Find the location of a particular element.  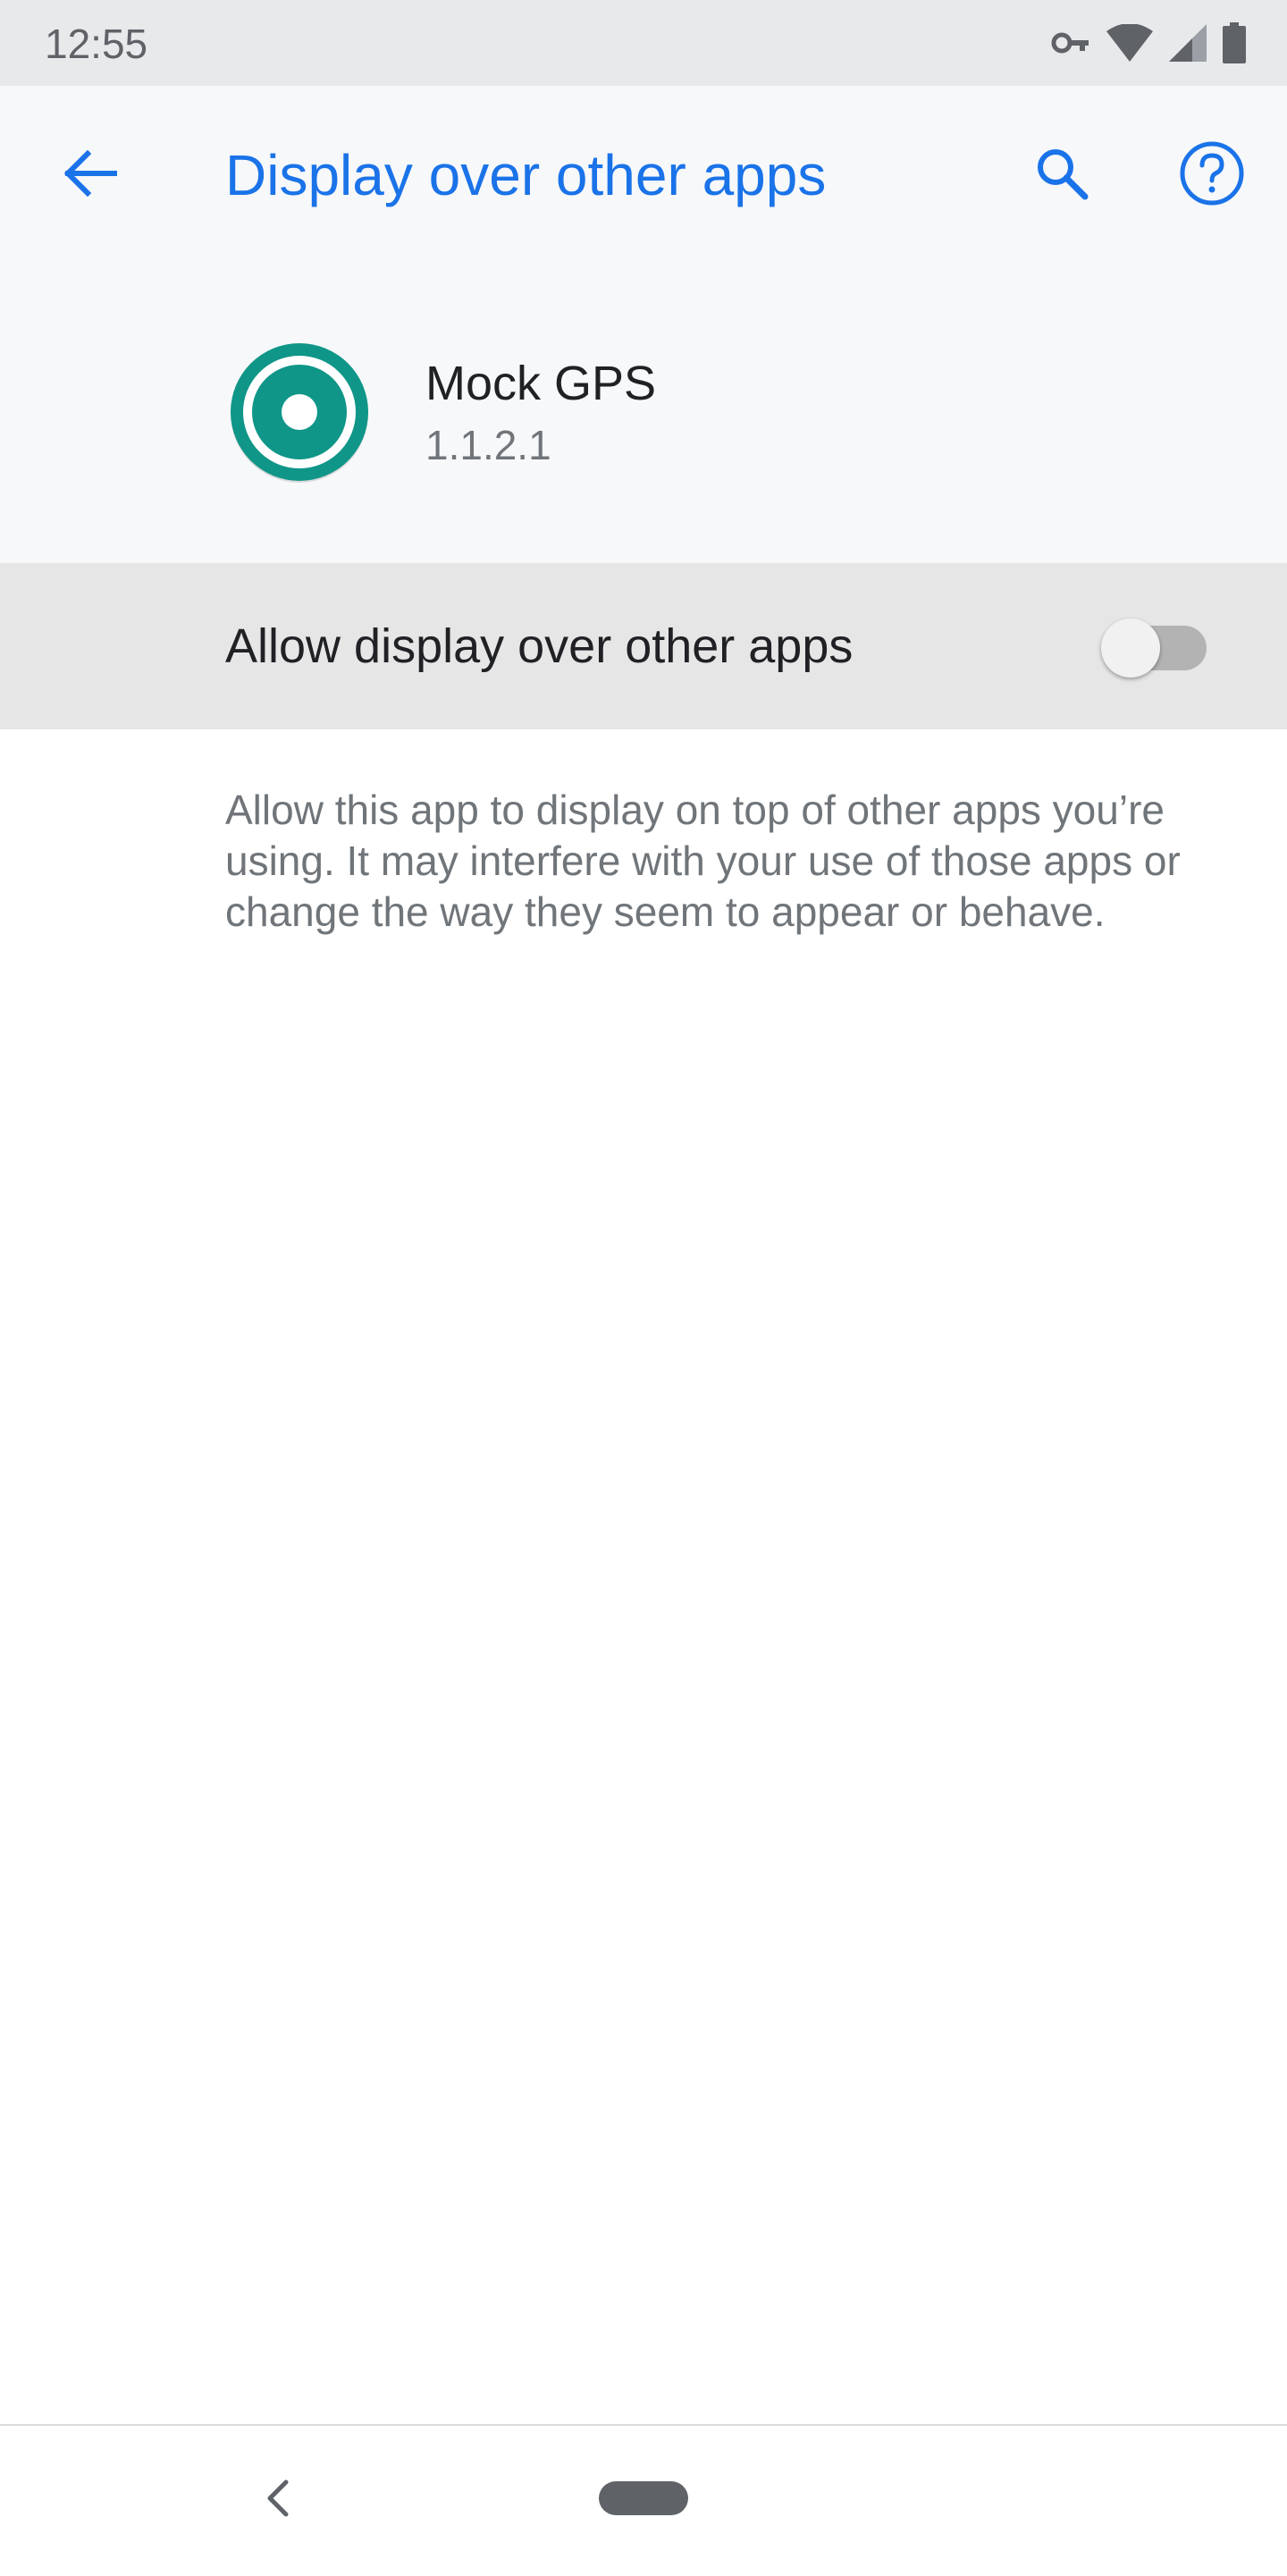

allow-display-switch is located at coordinates (1154, 649).